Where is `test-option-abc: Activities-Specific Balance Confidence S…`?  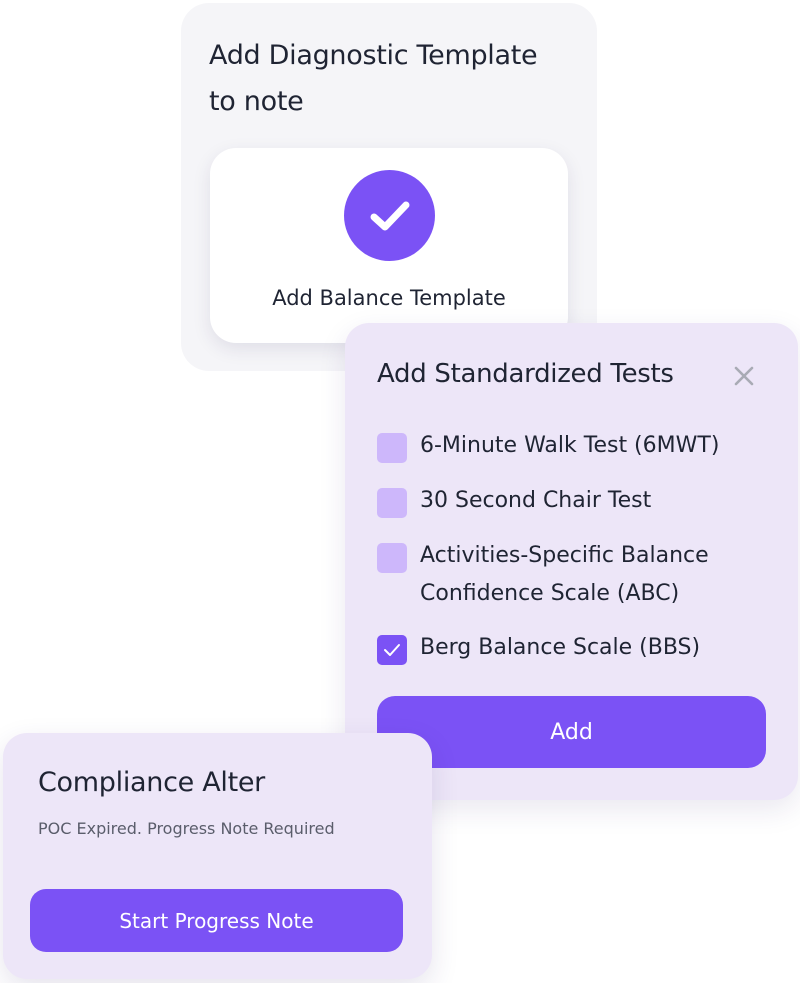
test-option-abc: Activities-Specific Balance Confidence S… is located at coordinates (563, 575).